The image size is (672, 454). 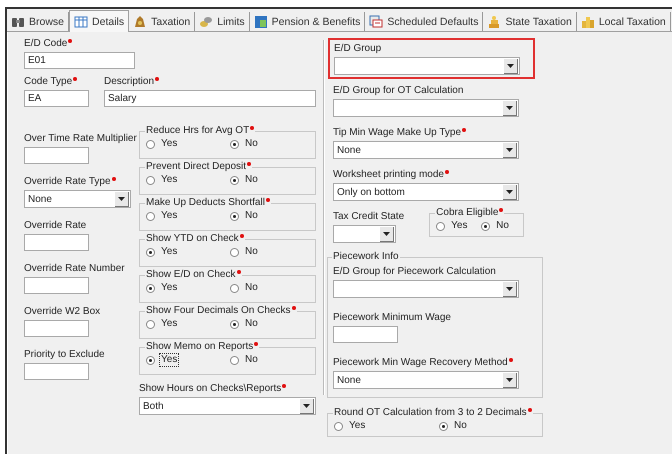 What do you see at coordinates (191, 275) in the screenshot?
I see `group-label: Show E/D on Check` at bounding box center [191, 275].